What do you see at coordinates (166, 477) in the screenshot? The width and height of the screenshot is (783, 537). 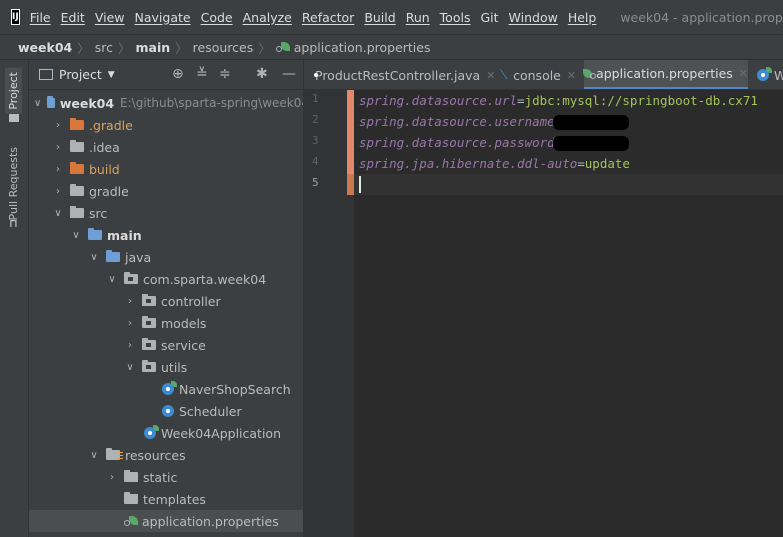 I see `tree-item-static: › static` at bounding box center [166, 477].